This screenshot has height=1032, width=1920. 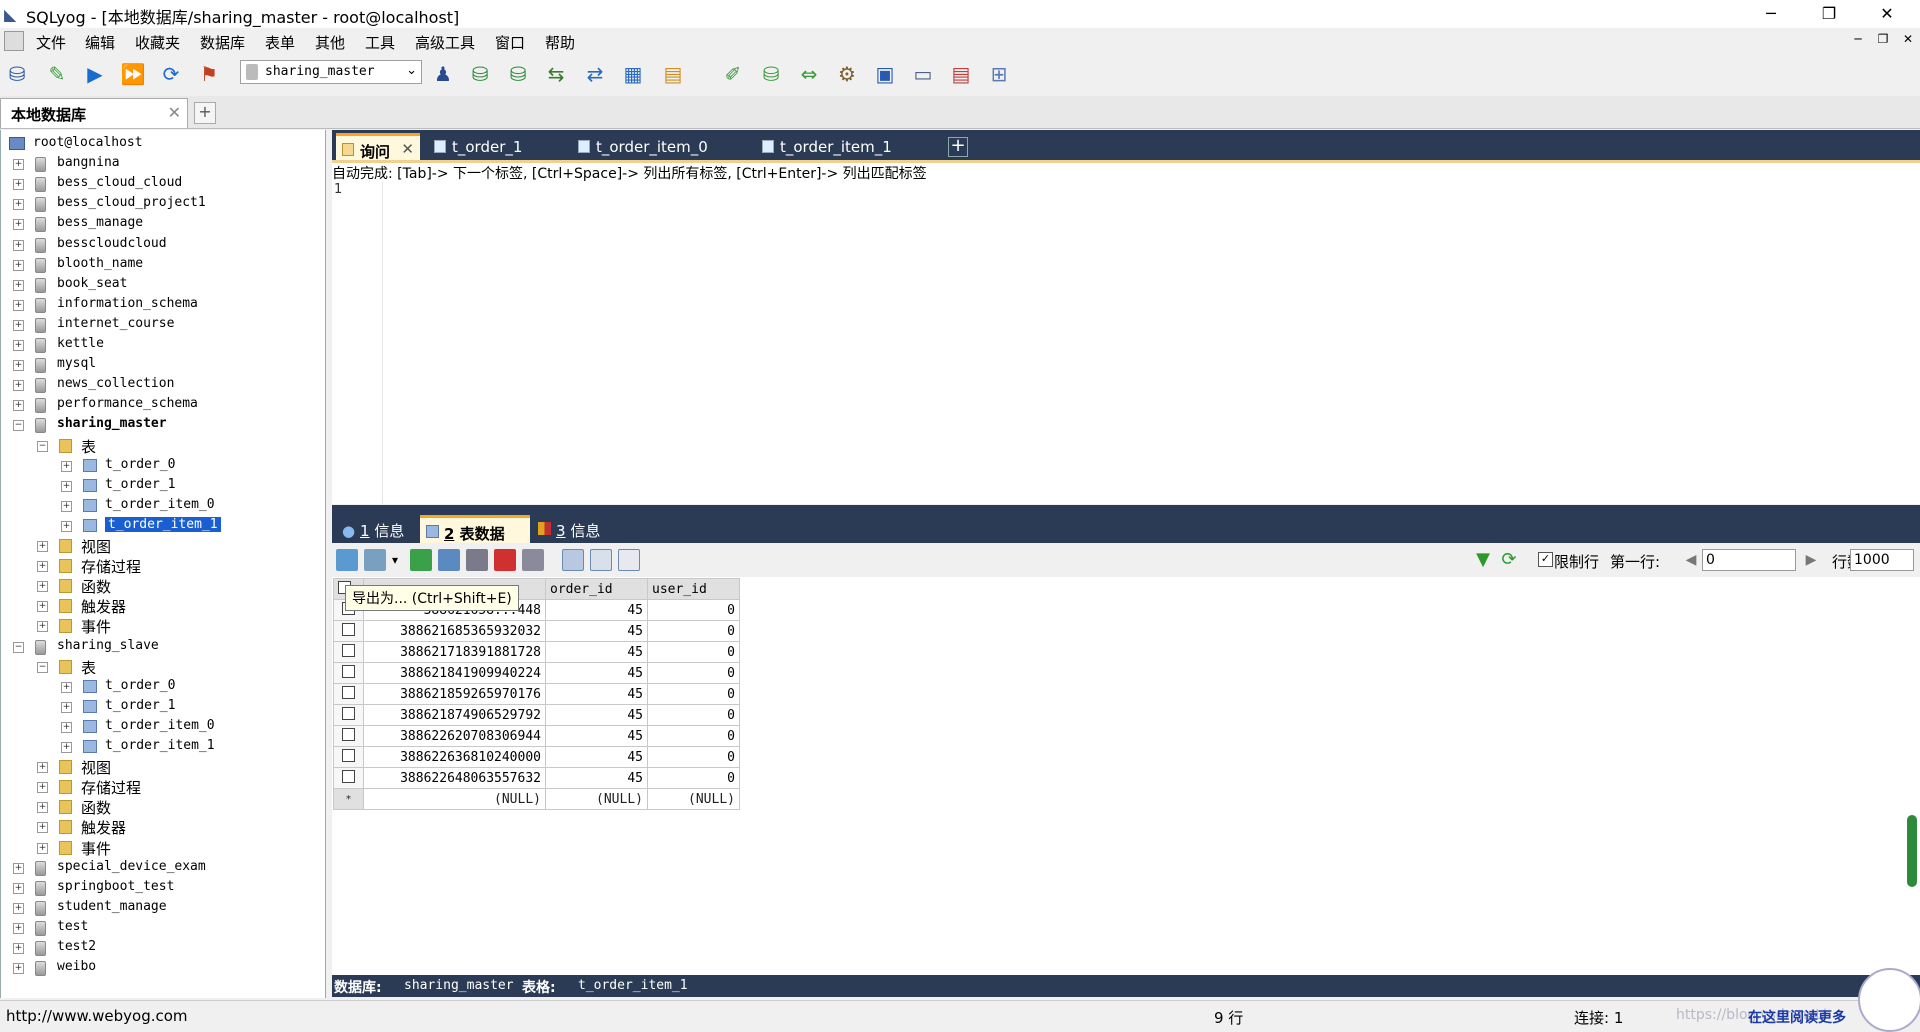 I want to click on tab-messages: ● 1 信息, so click(x=376, y=529).